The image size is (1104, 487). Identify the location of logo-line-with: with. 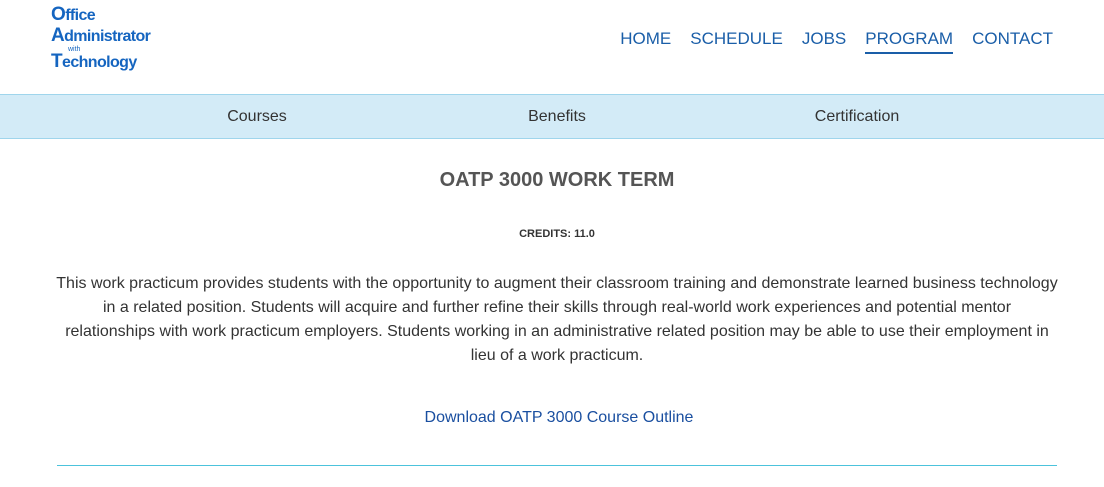
(74, 49).